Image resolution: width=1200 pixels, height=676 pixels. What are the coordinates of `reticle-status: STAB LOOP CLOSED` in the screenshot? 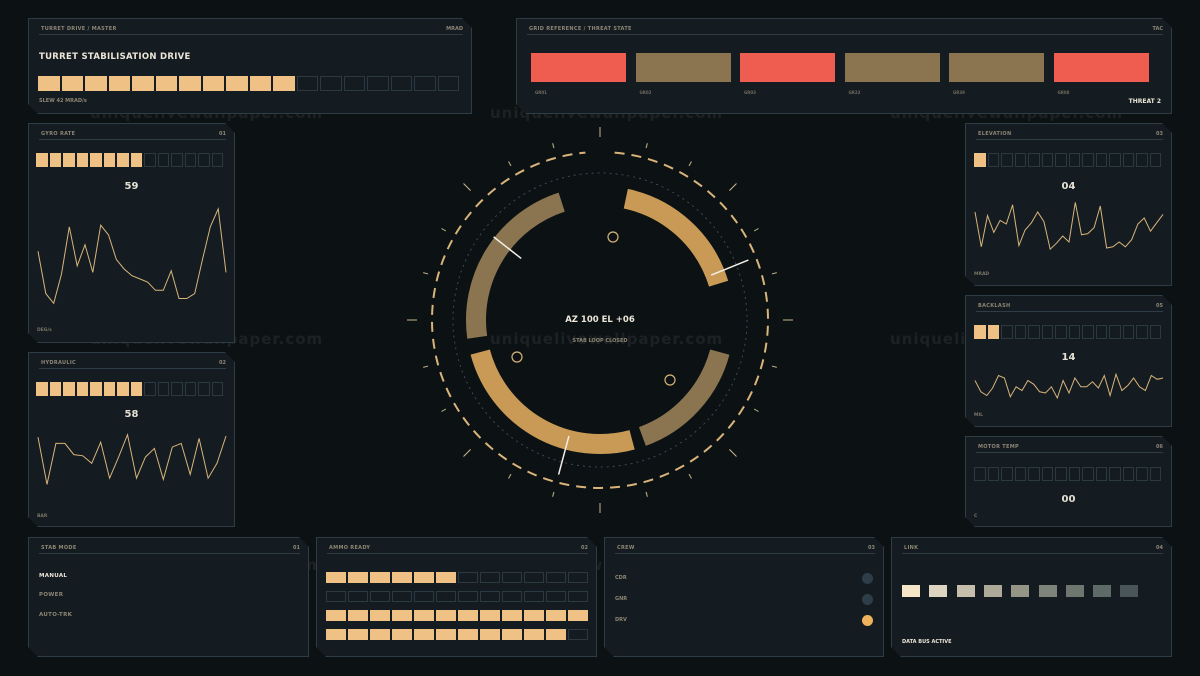 It's located at (599, 341).